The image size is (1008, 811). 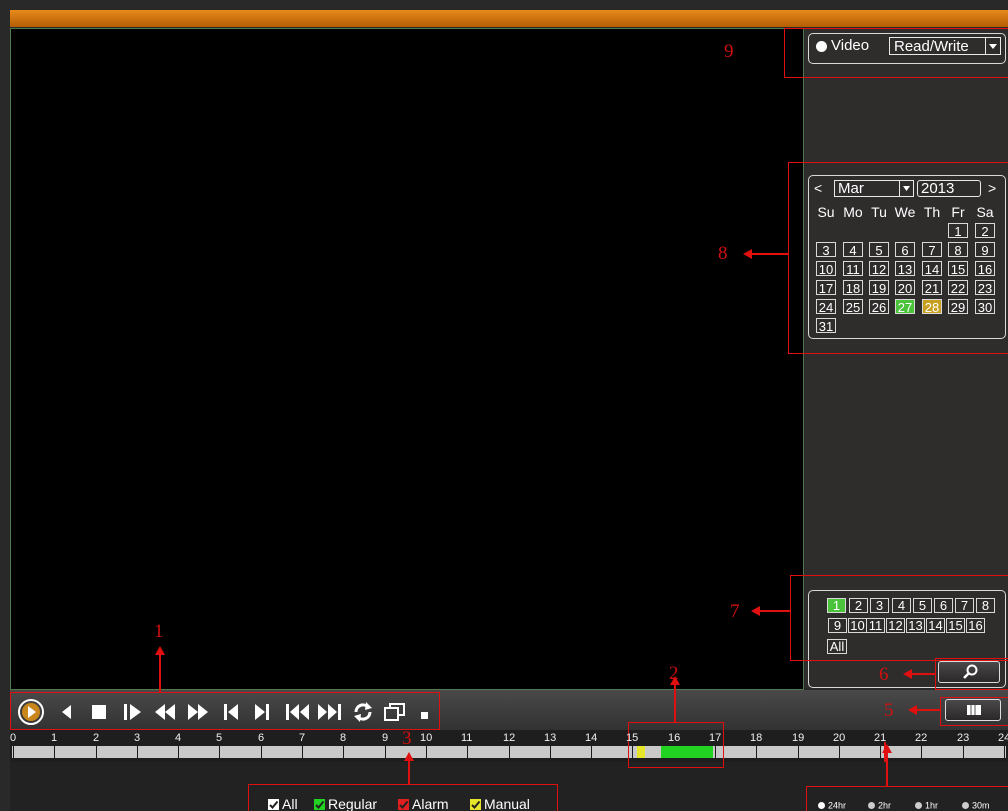 I want to click on legend-all-checkbox: All, so click(x=283, y=804).